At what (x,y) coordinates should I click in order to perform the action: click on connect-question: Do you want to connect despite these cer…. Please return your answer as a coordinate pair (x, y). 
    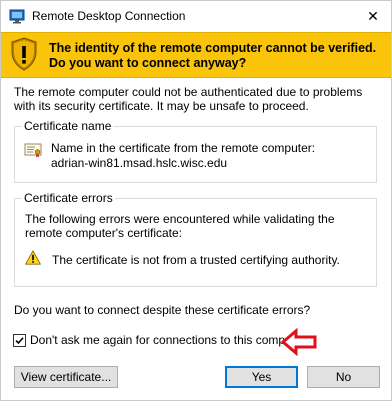
    Looking at the image, I should click on (162, 310).